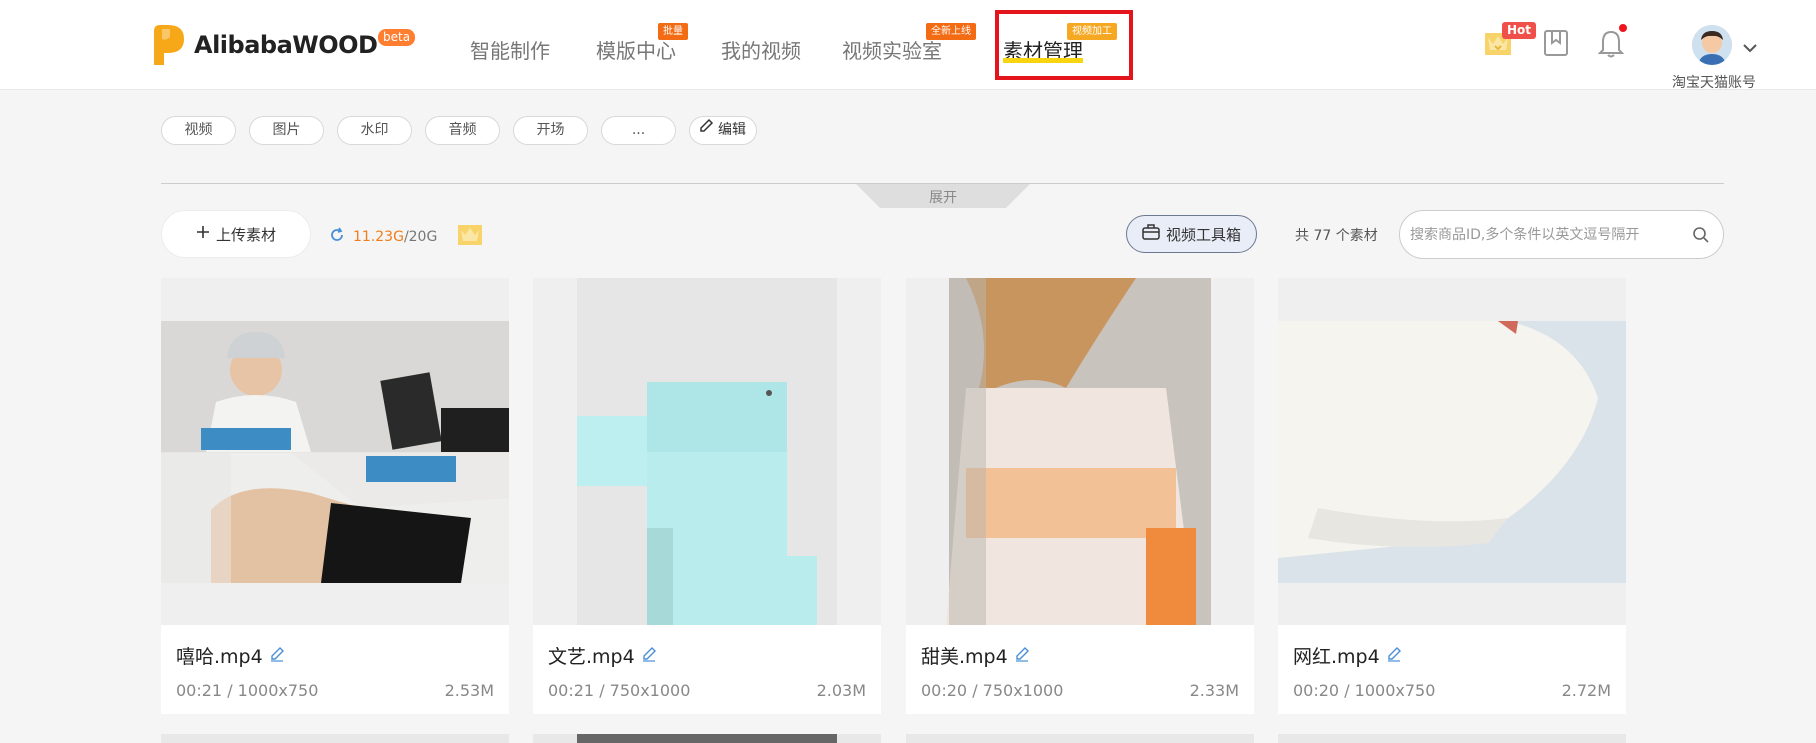 The width and height of the screenshot is (1816, 743). Describe the element at coordinates (1364, 690) in the screenshot. I see `card-meta: 00:20 / 1000x750` at that location.